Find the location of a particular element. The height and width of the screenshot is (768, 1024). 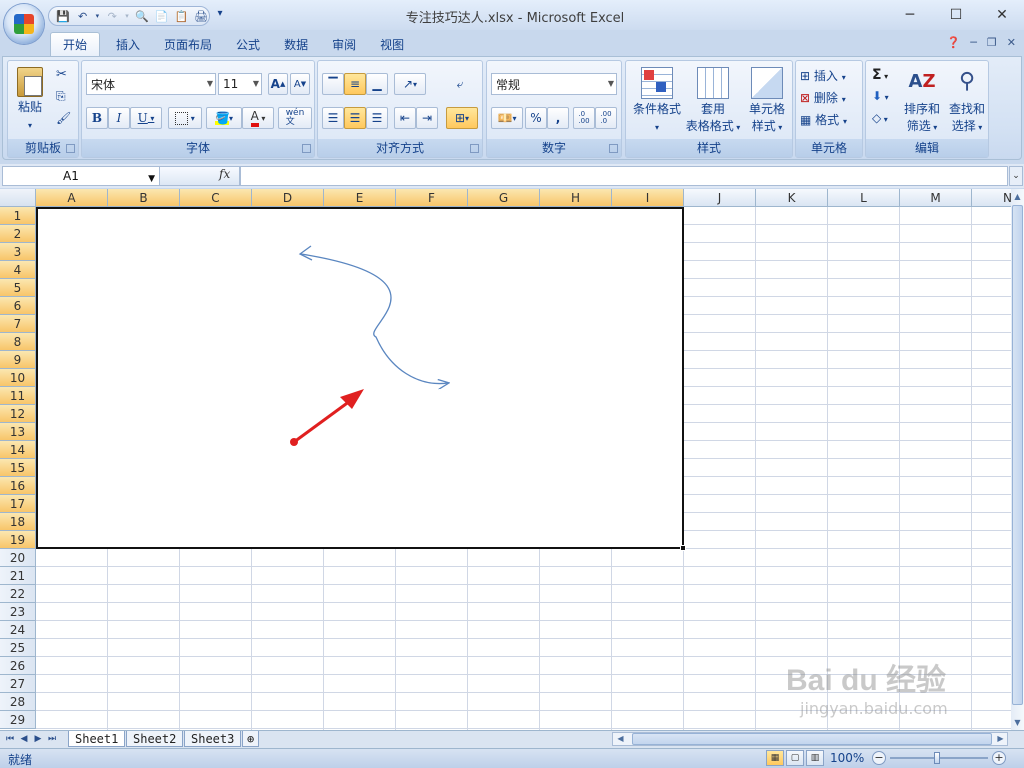

undo-icon: ↶ is located at coordinates (83, 16).